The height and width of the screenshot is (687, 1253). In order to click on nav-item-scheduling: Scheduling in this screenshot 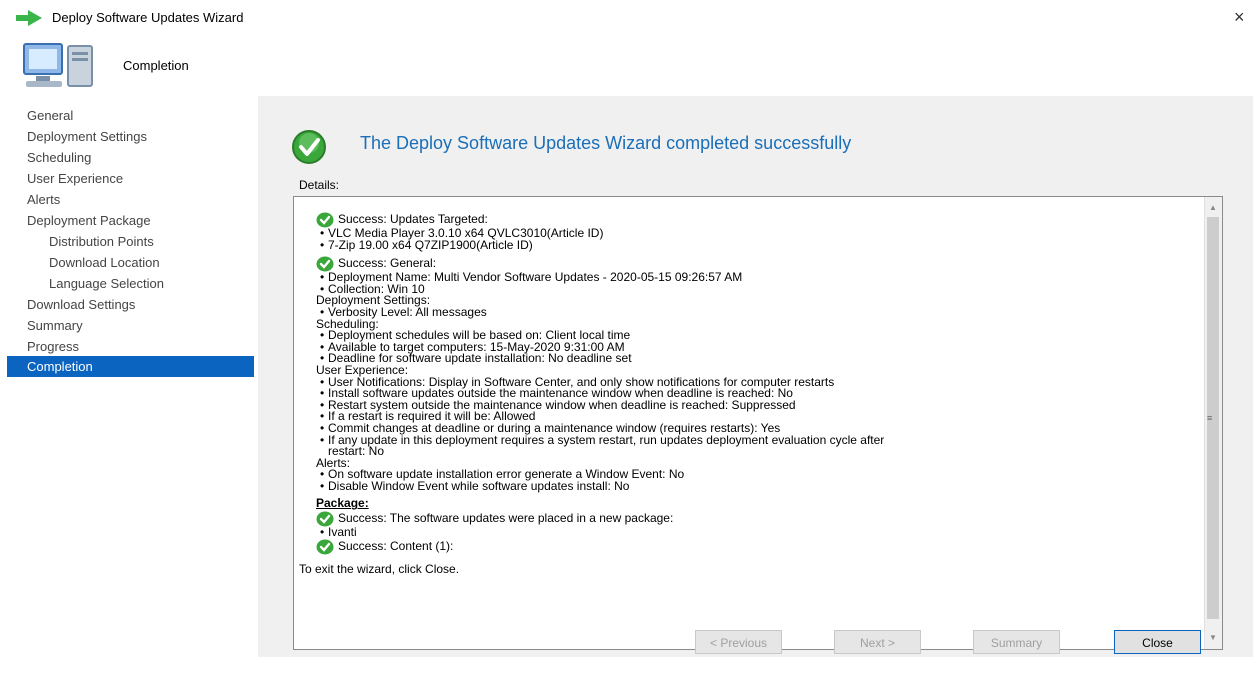, I will do `click(130, 157)`.